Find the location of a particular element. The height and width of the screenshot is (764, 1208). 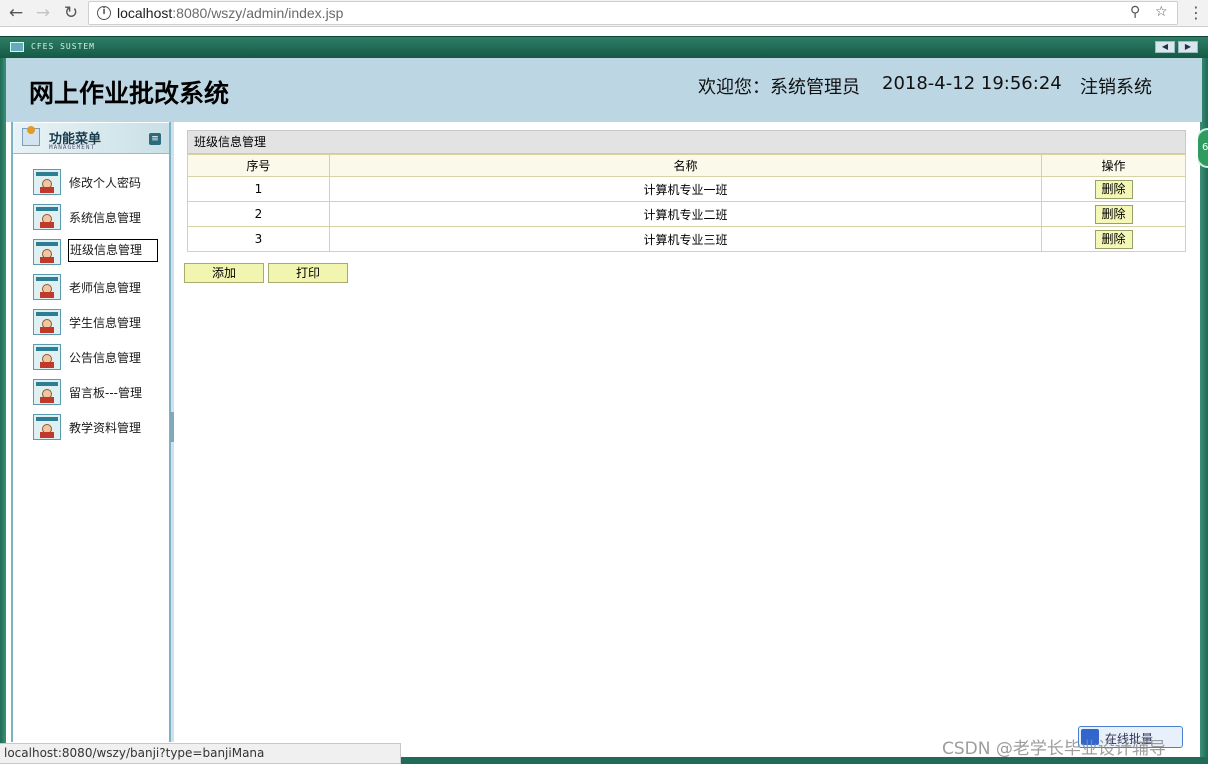

table-row: 3 计算机专业三班 删除 is located at coordinates (686, 239).